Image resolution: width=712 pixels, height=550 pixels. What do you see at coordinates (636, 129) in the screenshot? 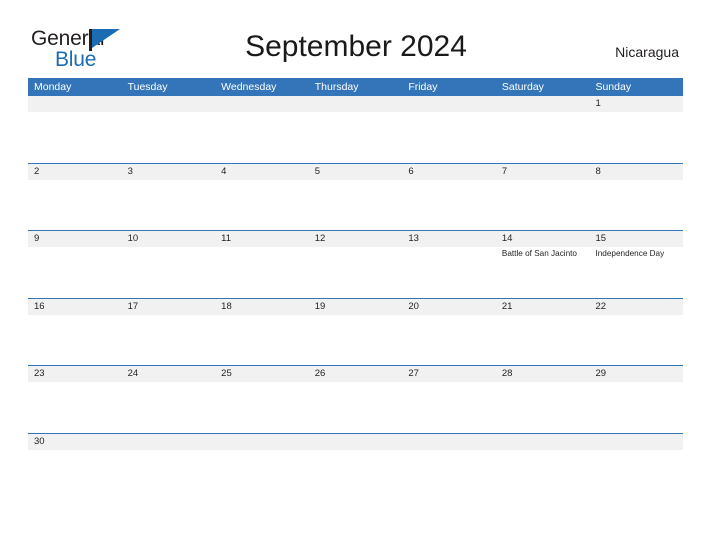
I see `day-cell-1: 1` at bounding box center [636, 129].